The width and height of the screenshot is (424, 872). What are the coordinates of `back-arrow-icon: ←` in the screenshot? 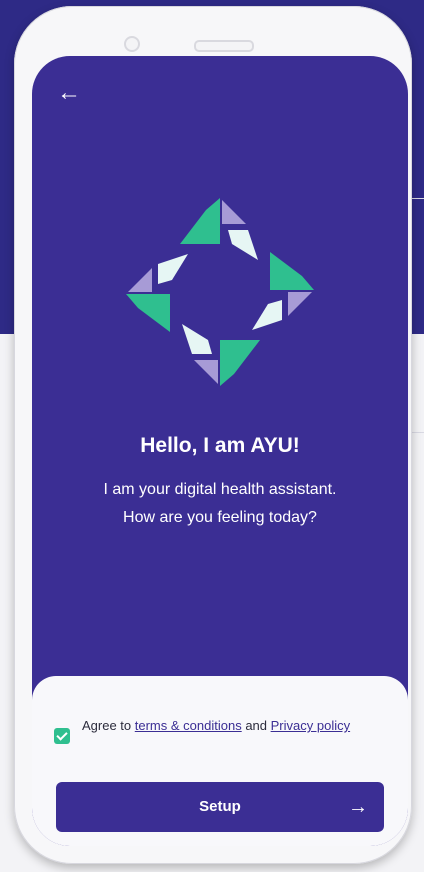 It's located at (69, 93).